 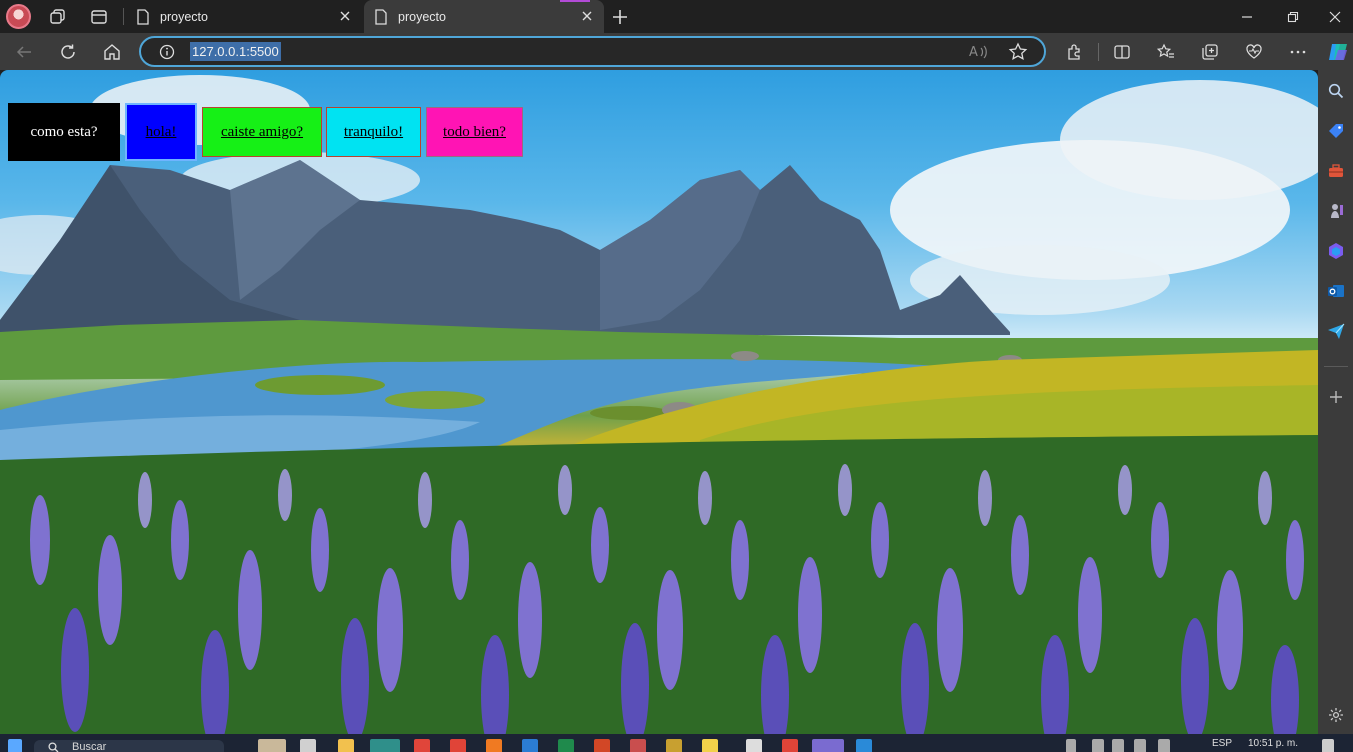 What do you see at coordinates (129, 746) in the screenshot?
I see `taskbar-search: Buscar` at bounding box center [129, 746].